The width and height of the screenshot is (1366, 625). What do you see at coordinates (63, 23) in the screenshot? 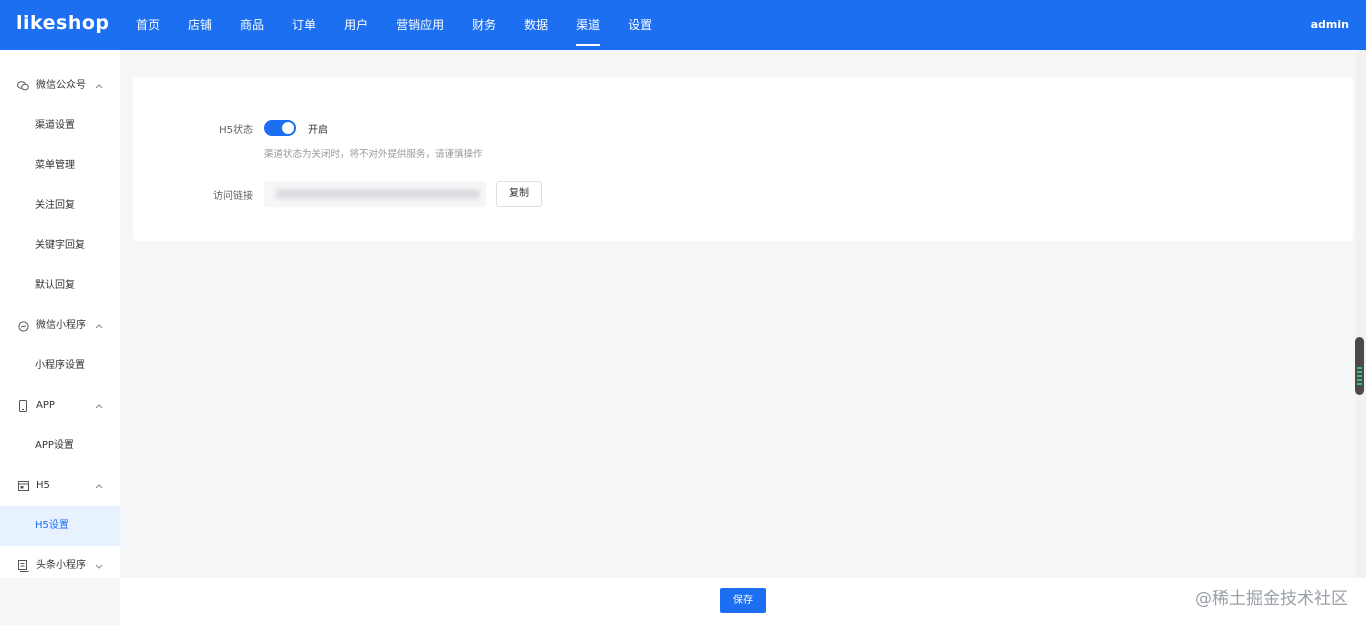
I see `logo: likeshop` at bounding box center [63, 23].